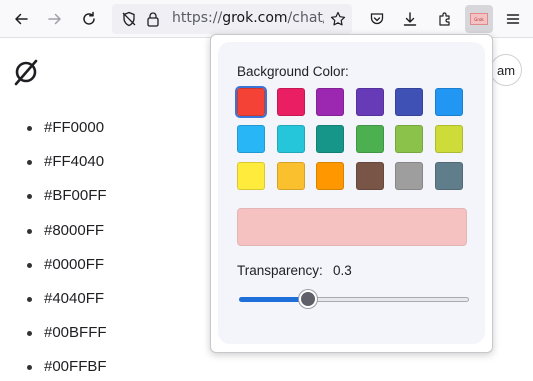  What do you see at coordinates (67, 306) in the screenshot?
I see `list-item: #4040FF` at bounding box center [67, 306].